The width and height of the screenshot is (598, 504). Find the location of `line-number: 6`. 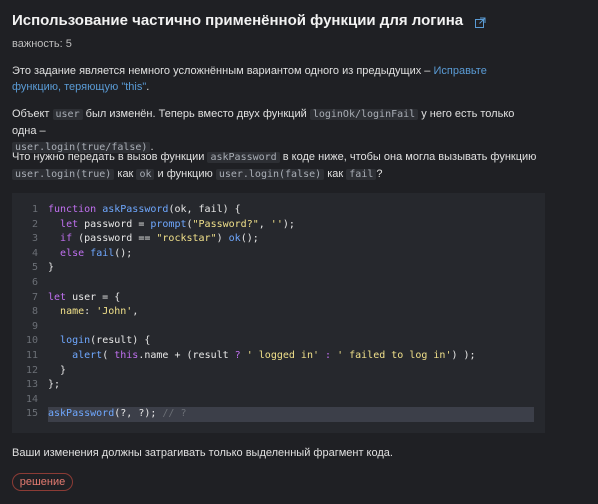

line-number: 6 is located at coordinates (34, 282).